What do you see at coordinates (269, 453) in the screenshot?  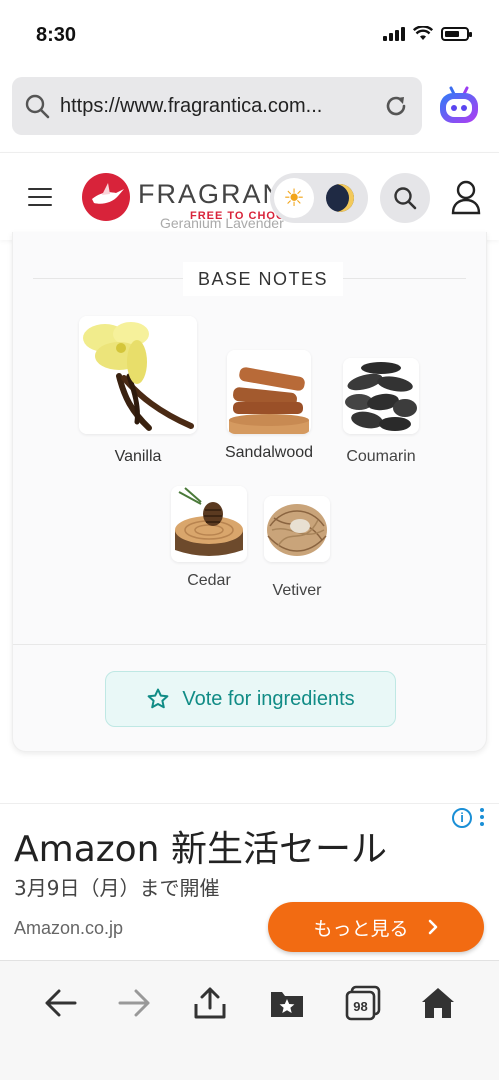 I see `note-label: Sandalwood` at bounding box center [269, 453].